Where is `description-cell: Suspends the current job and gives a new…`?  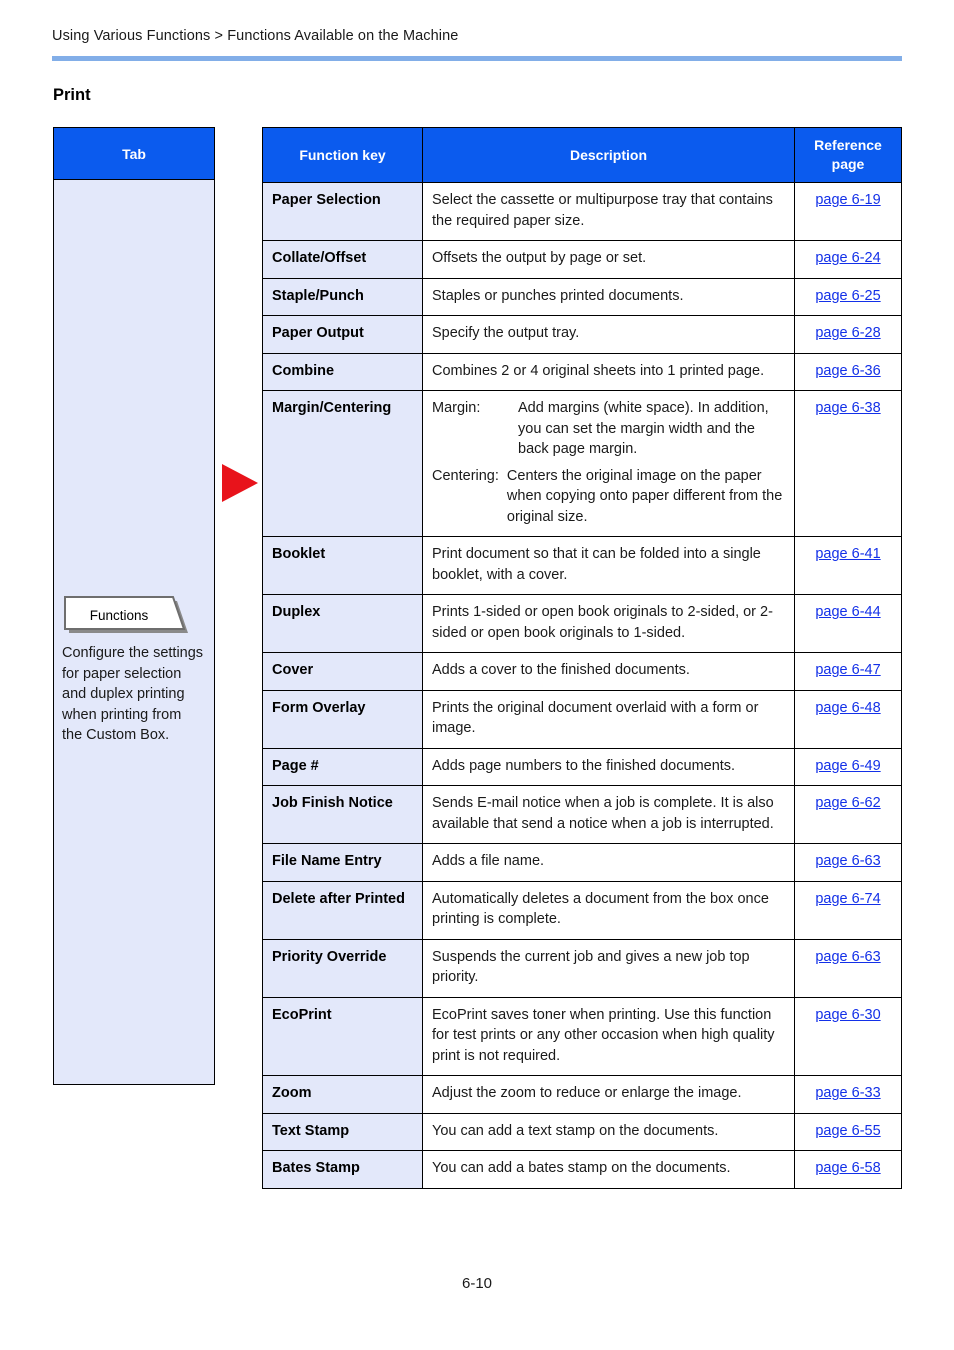 description-cell: Suspends the current job and gives a new… is located at coordinates (608, 968).